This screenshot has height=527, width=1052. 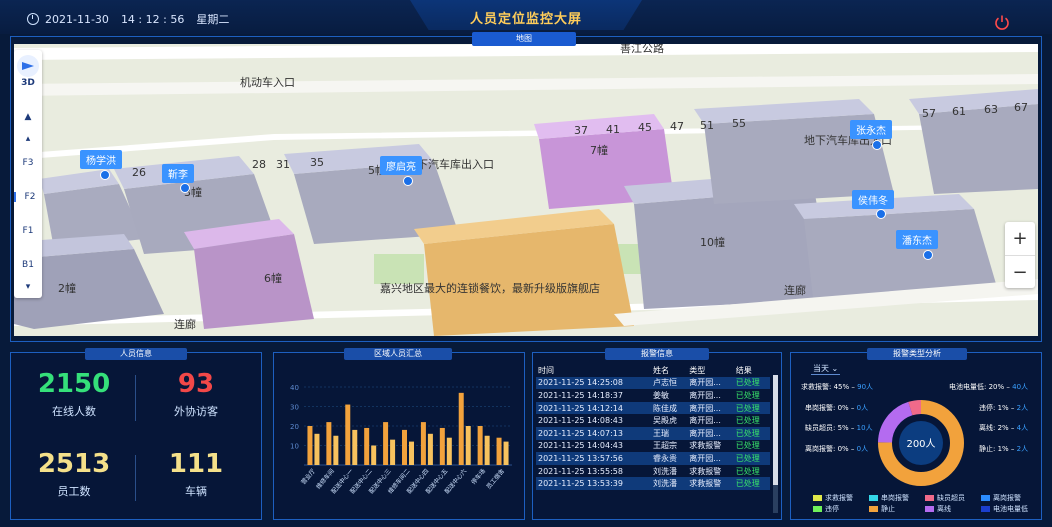 I want to click on floor-up-small-icon: ▴, so click(x=28, y=139).